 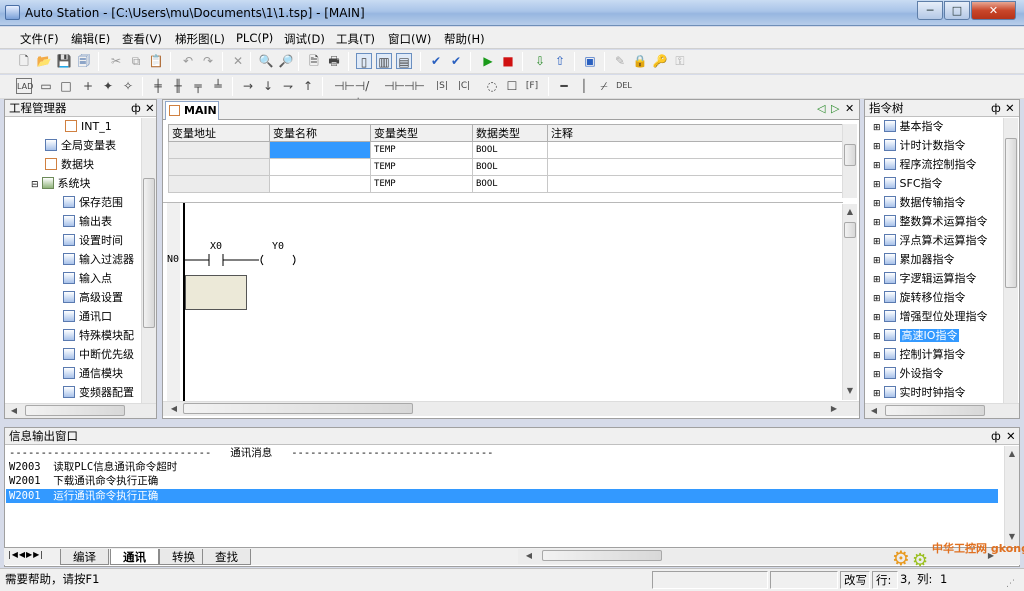 What do you see at coordinates (930, 222) in the screenshot?
I see `instr-tree-item: ⊞ 整数算术运算指令` at bounding box center [930, 222].